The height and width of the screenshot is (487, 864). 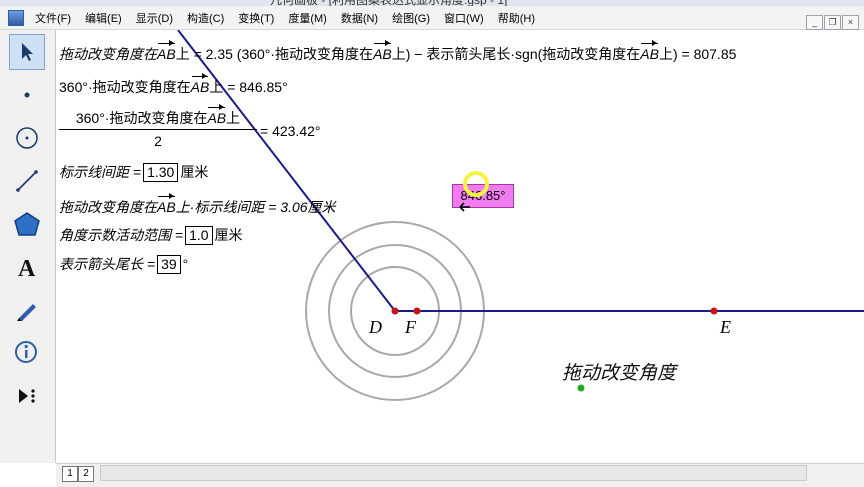 I want to click on minimize-button: _, so click(x=814, y=22).